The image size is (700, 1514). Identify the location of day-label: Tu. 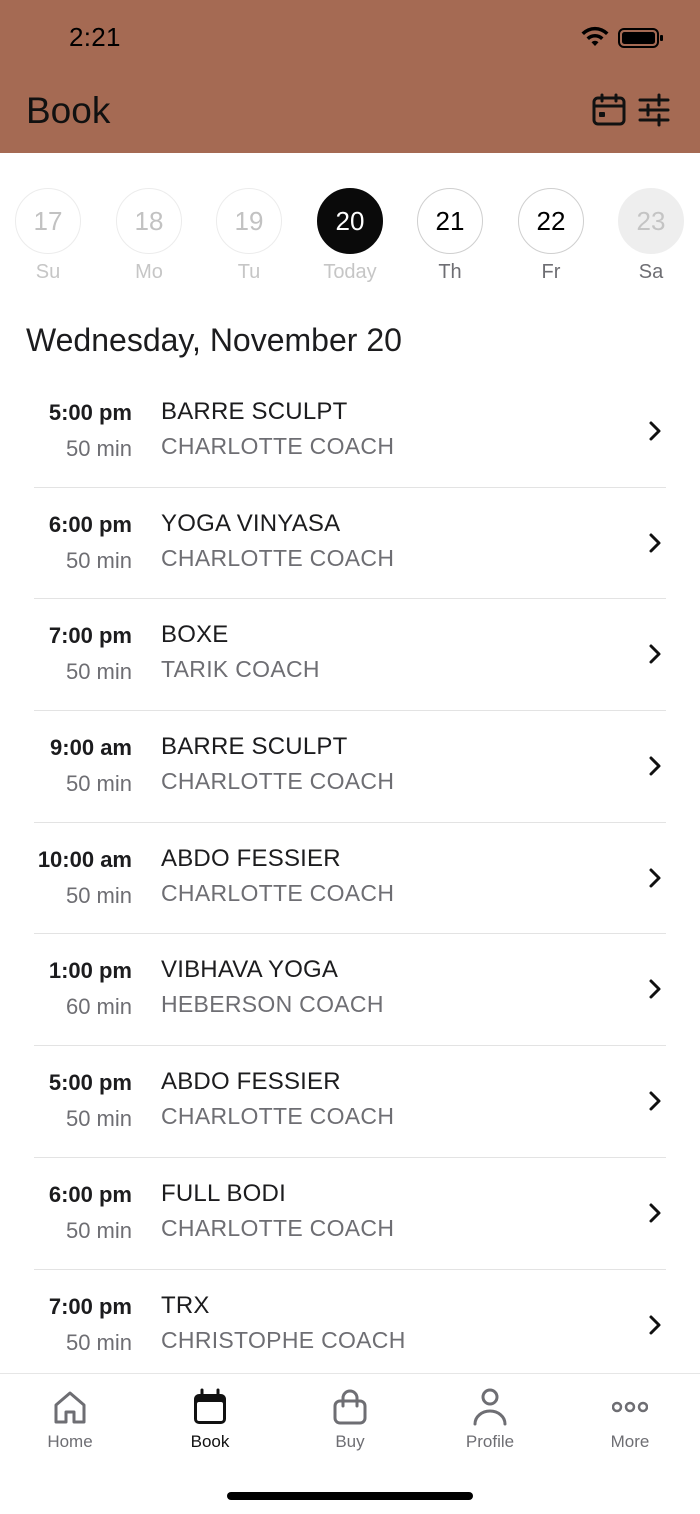
(249, 272).